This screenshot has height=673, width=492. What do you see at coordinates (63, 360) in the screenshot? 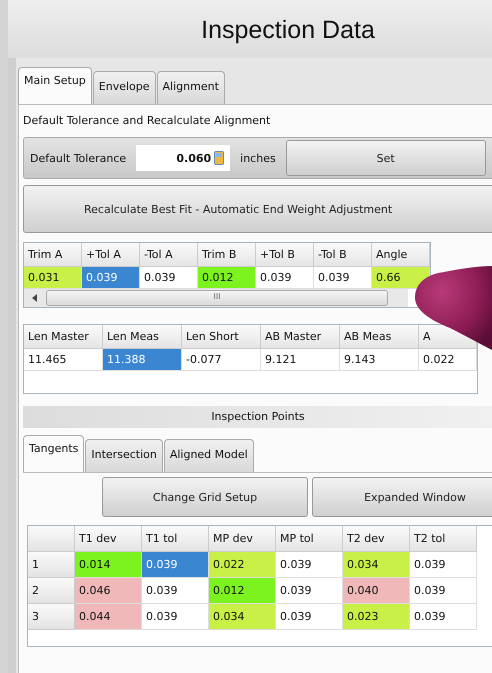
I see `table-cell: 11.465` at bounding box center [63, 360].